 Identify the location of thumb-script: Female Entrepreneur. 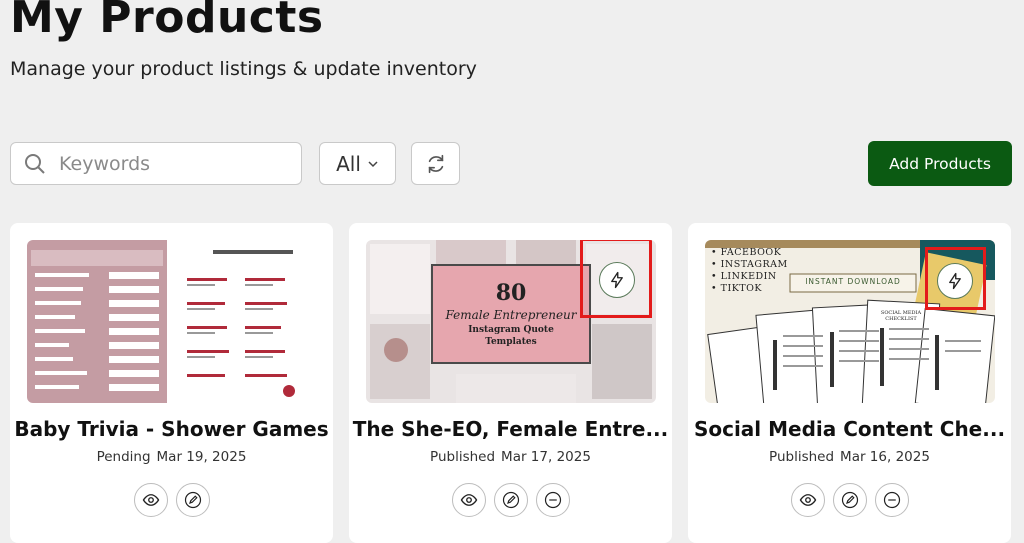
(511, 315).